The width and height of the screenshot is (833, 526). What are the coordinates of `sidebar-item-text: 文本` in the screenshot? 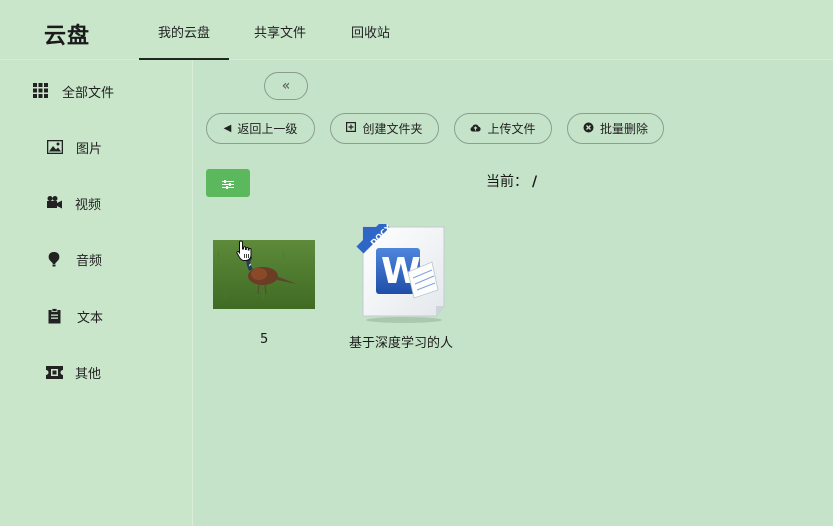 It's located at (96, 316).